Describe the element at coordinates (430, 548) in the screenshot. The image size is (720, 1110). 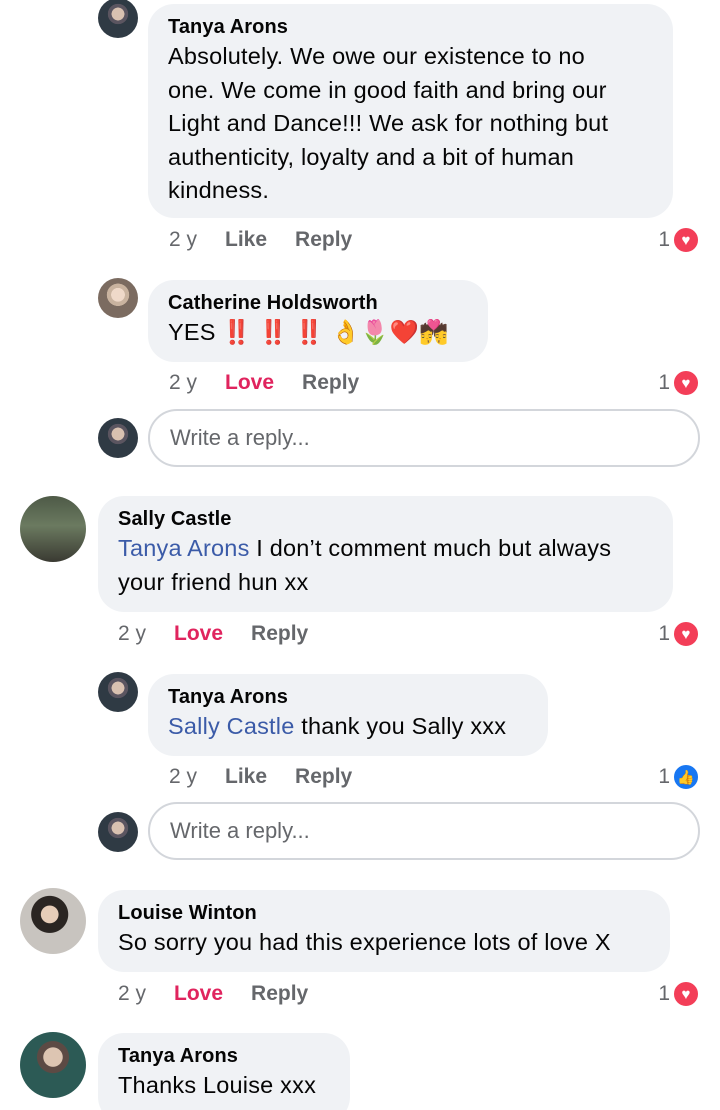
I see `comment-text-fragment: I don’t comment much but always` at that location.